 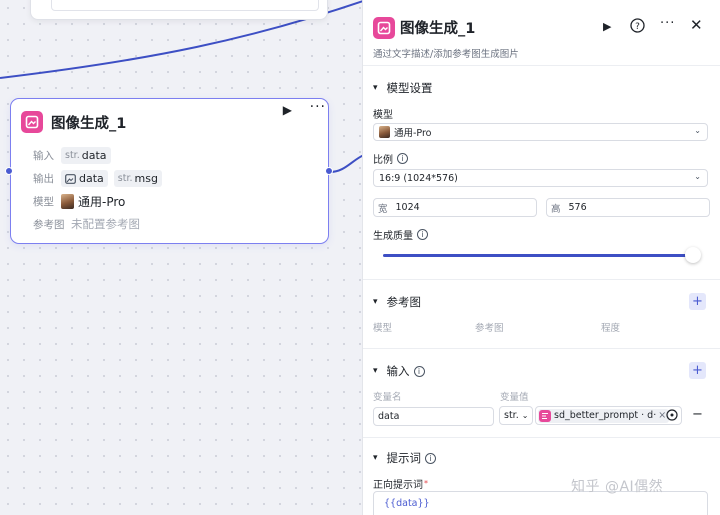 What do you see at coordinates (697, 301) in the screenshot?
I see `add-reference-button: +` at bounding box center [697, 301].